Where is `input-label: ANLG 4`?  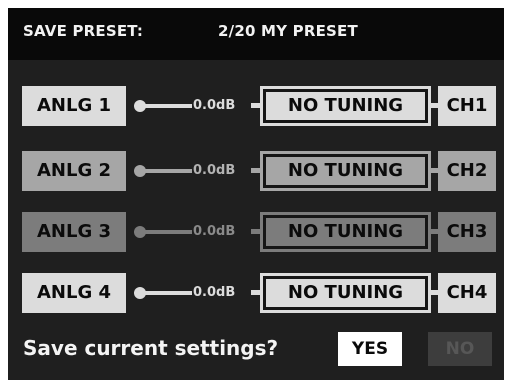
input-label: ANLG 4 is located at coordinates (74, 293).